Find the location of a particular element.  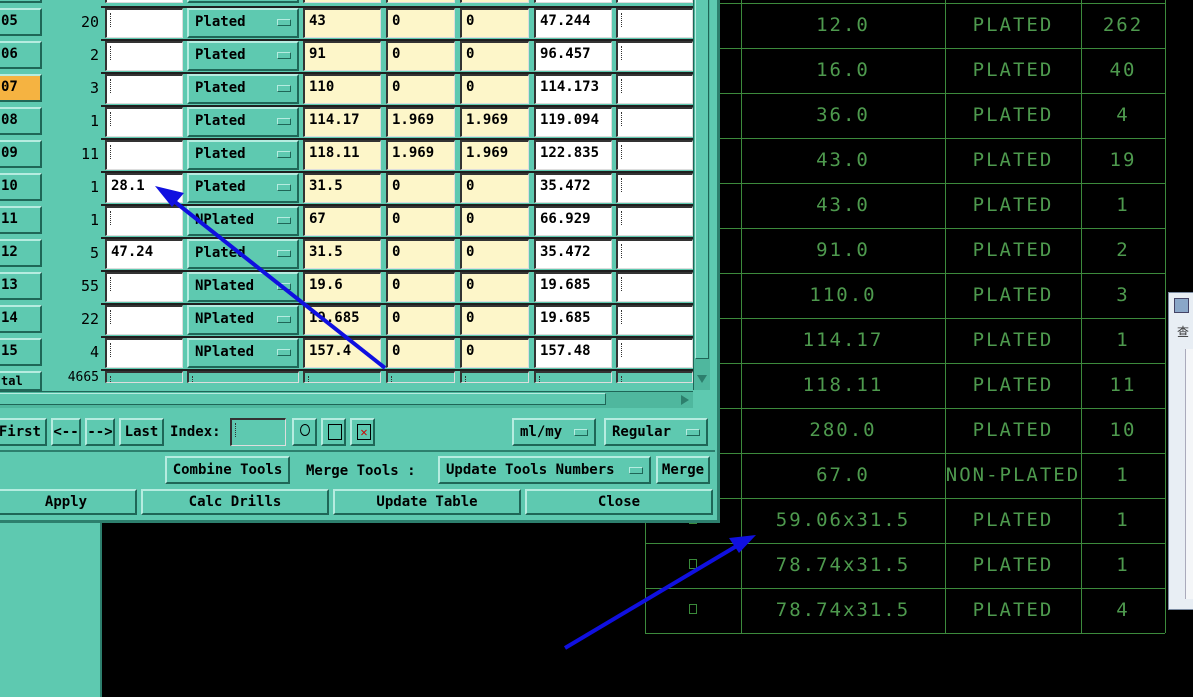

arrow-to-slot-size is located at coordinates (659, 592).